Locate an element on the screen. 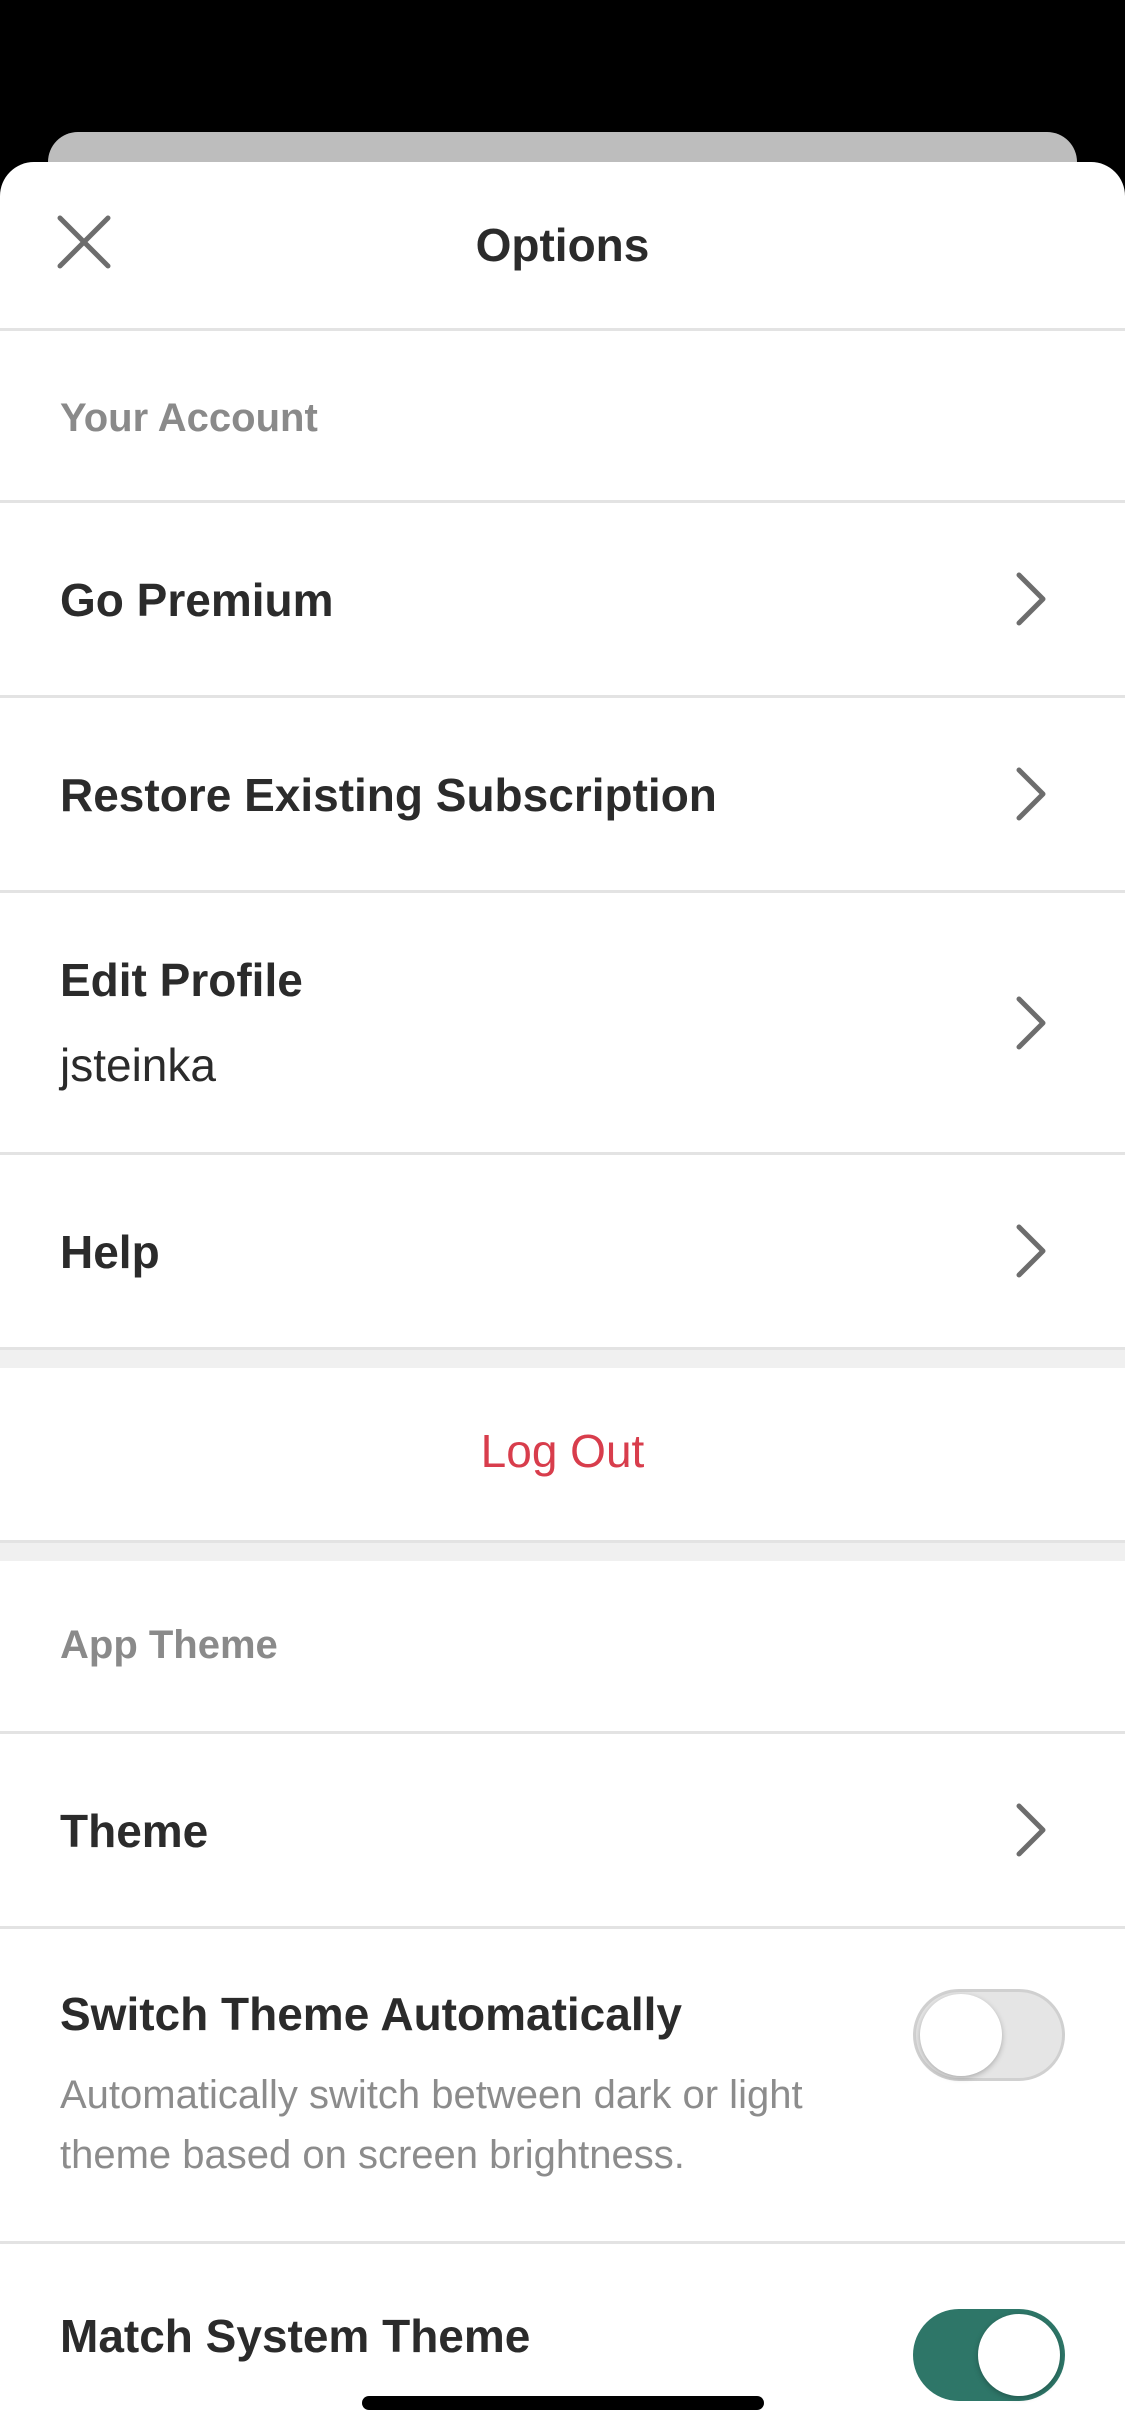  close-icon is located at coordinates (84, 242).